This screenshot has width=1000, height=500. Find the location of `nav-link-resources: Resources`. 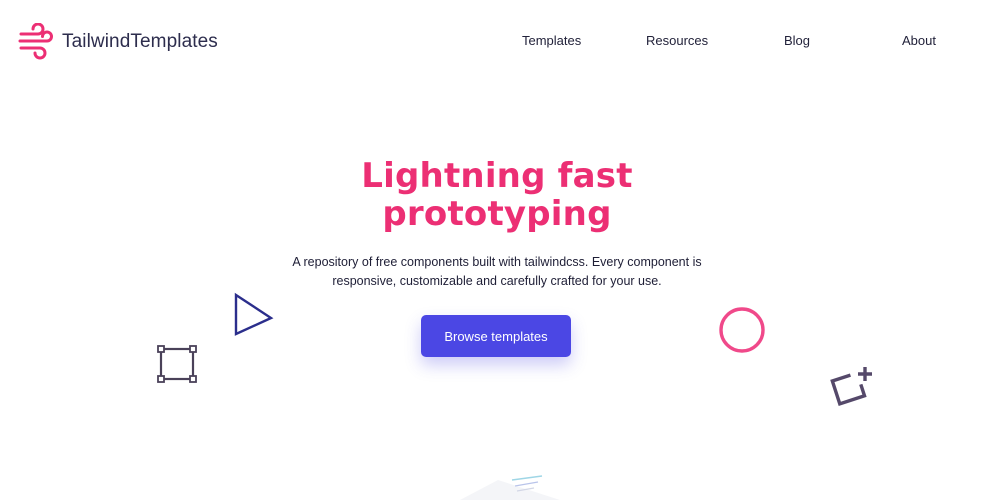

nav-link-resources: Resources is located at coordinates (677, 40).